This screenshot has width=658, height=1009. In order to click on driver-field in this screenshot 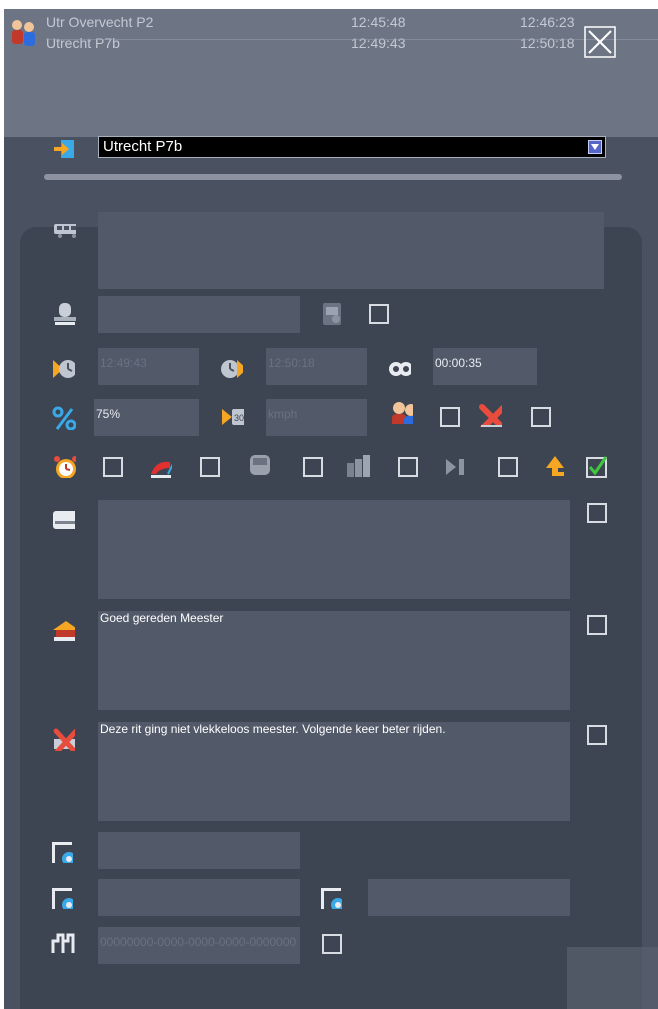, I will do `click(199, 314)`.